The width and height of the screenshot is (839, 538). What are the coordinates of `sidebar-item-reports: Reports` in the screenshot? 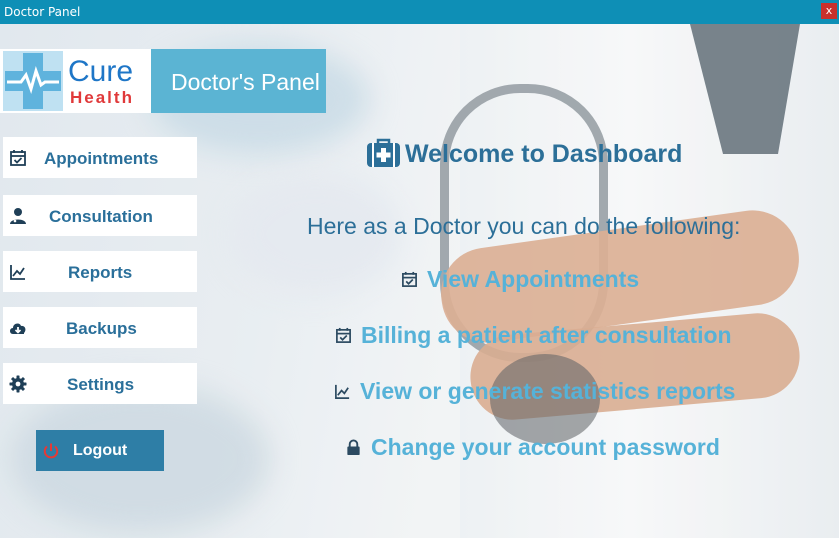 It's located at (100, 271).